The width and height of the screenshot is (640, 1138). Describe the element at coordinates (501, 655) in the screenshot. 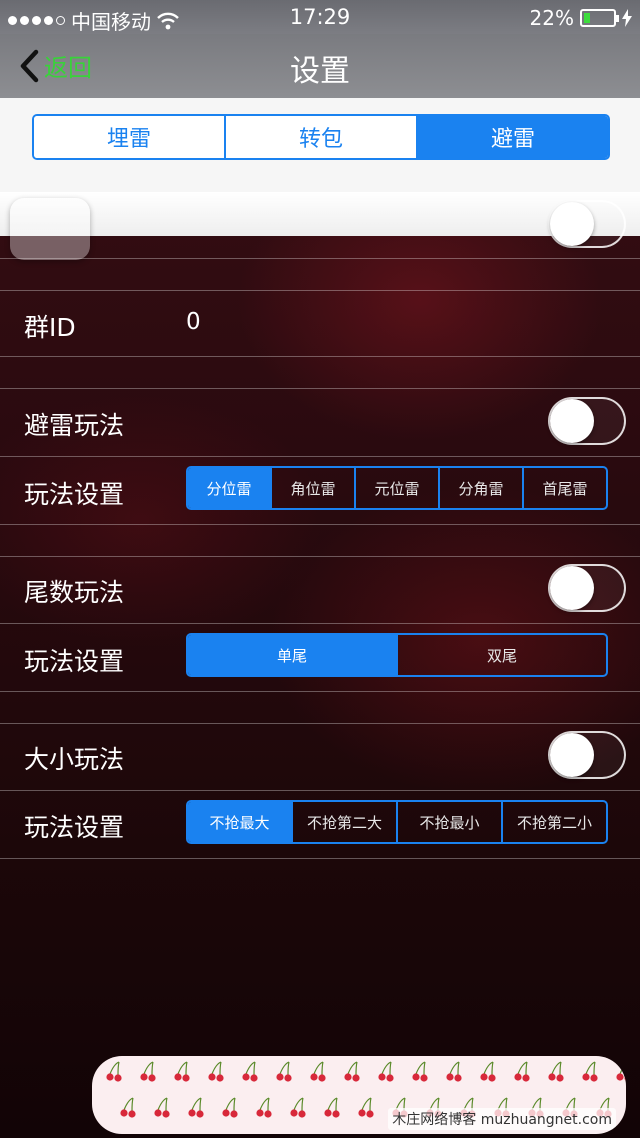

I see `option-shuang-wei: 双尾` at that location.